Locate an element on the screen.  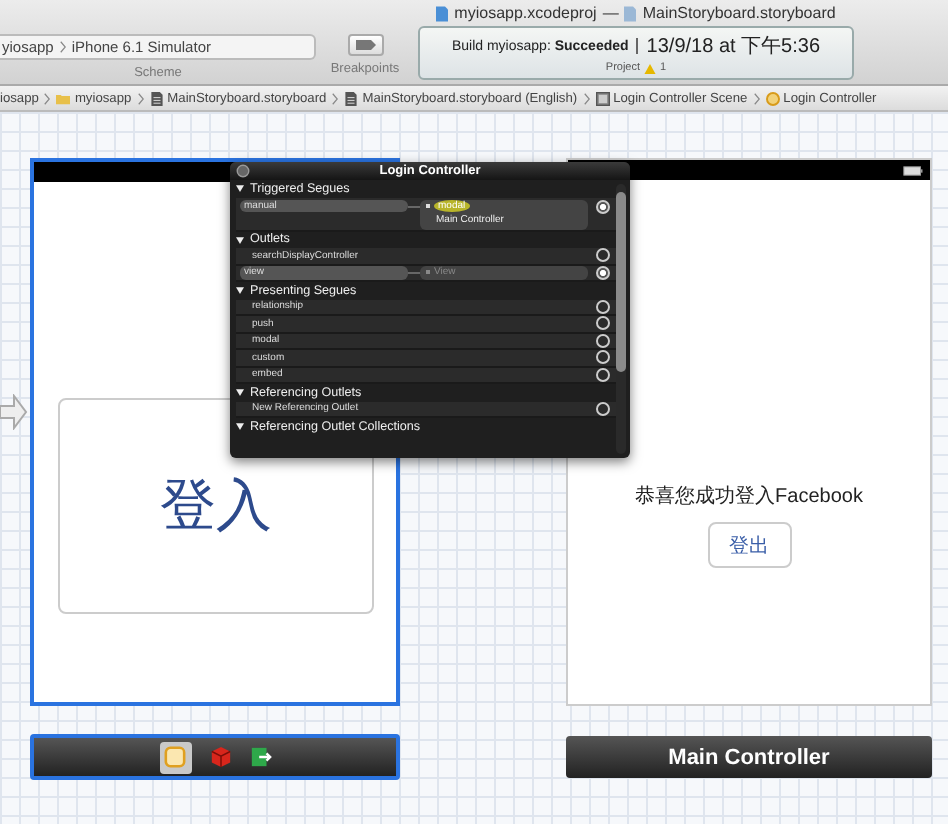
build-time: 13/9/18 at 下午5:36 is located at coordinates (733, 47).